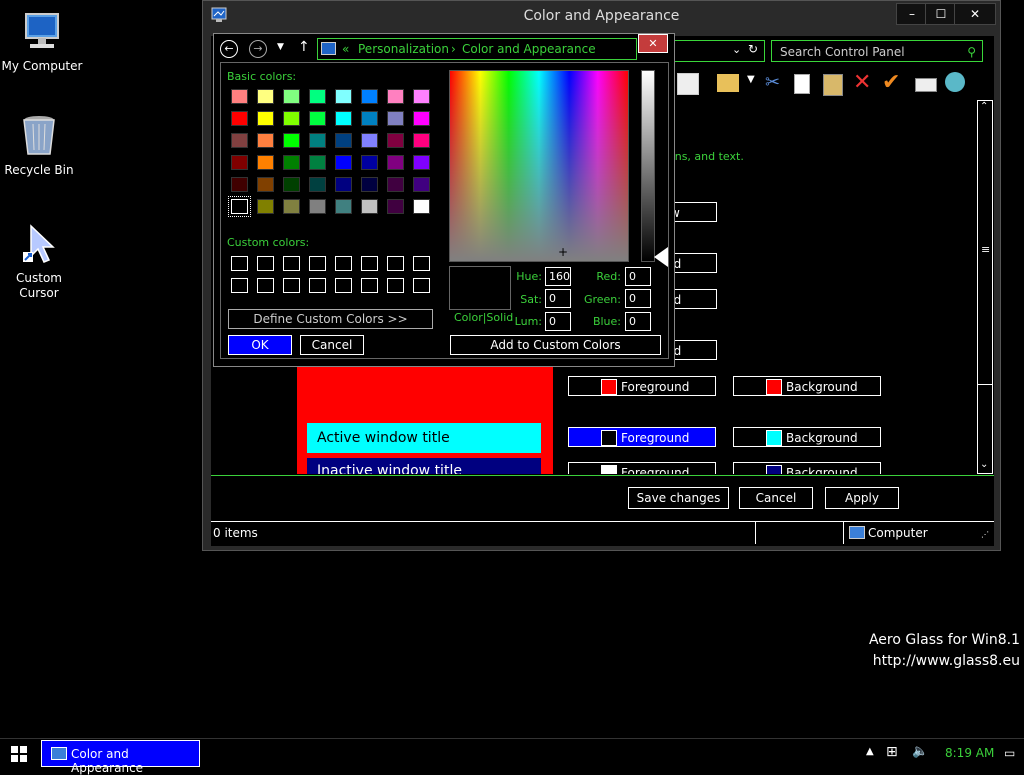  Describe the element at coordinates (862, 82) in the screenshot. I see `delete-icon: ✕` at that location.